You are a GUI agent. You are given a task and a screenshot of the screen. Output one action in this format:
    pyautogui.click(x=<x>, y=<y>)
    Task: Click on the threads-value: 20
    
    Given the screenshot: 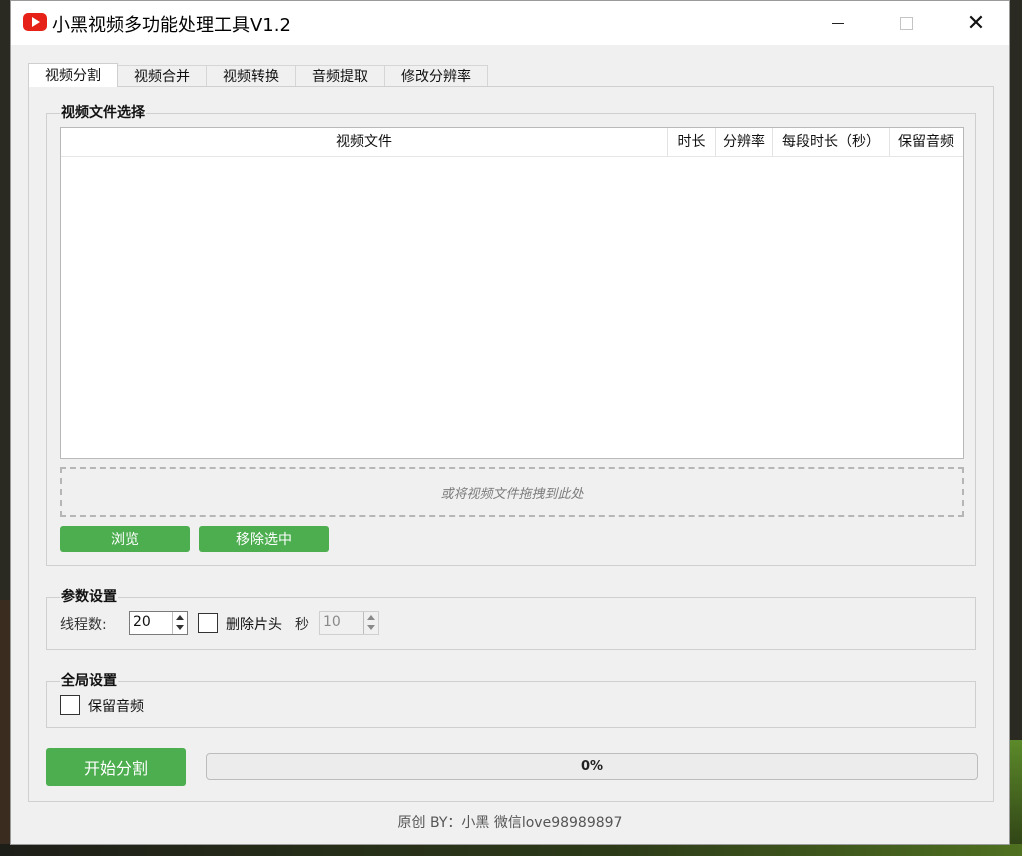 What is the action you would take?
    pyautogui.click(x=142, y=622)
    